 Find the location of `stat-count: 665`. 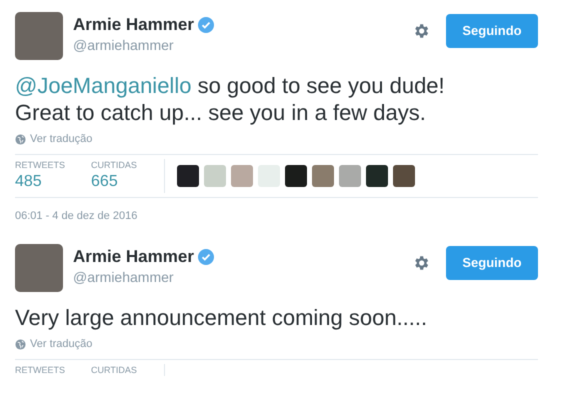

stat-count: 665 is located at coordinates (114, 181).